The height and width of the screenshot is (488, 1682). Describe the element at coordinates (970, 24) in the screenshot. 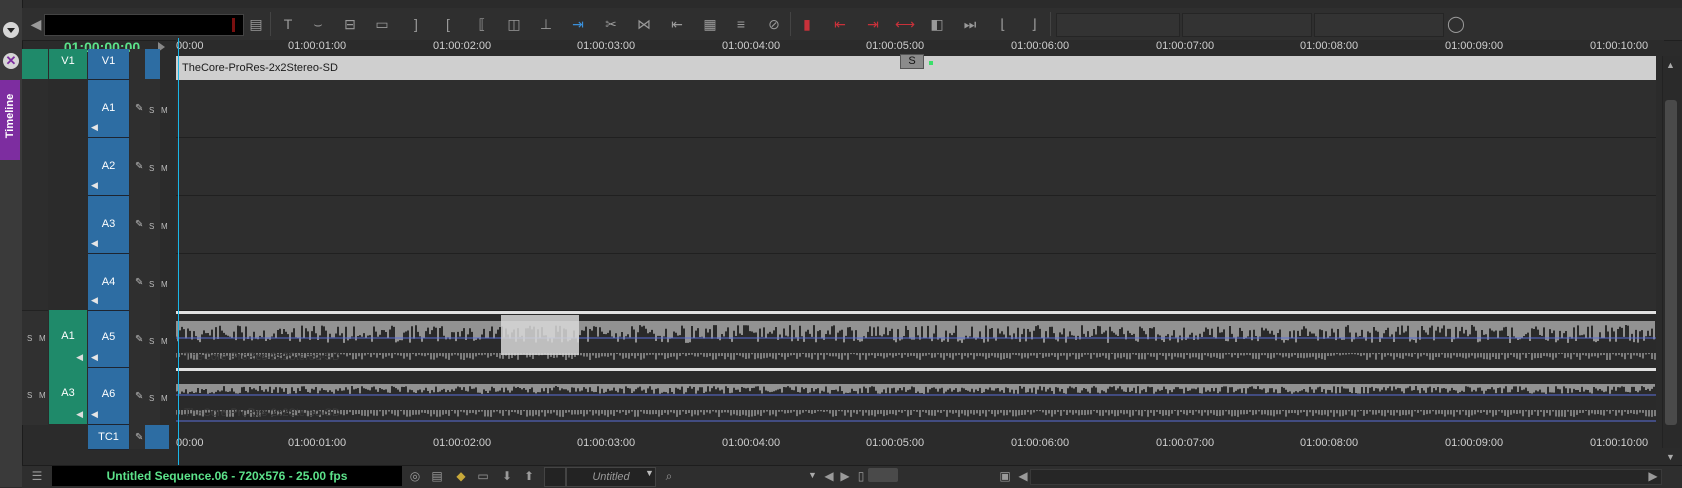

I see `go-to-next-edit-icon: ⏭` at that location.